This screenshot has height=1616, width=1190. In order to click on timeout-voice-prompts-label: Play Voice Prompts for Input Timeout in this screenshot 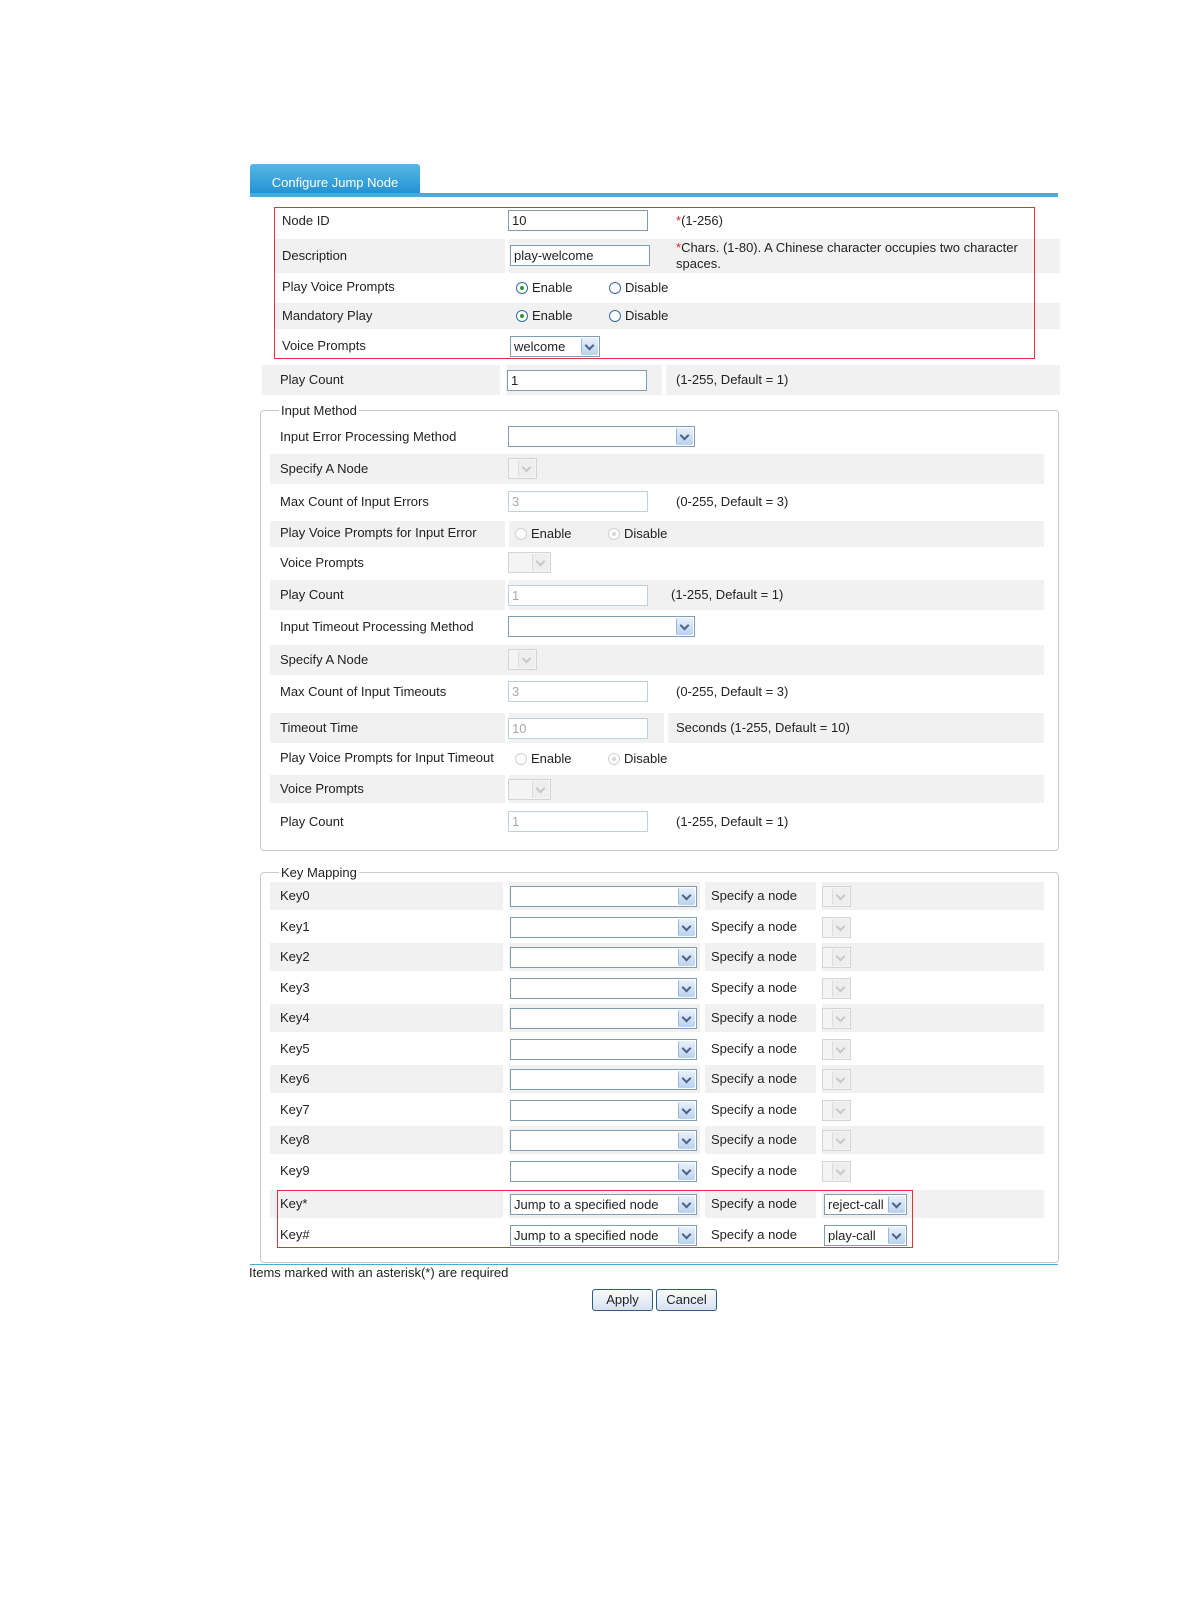, I will do `click(387, 757)`.